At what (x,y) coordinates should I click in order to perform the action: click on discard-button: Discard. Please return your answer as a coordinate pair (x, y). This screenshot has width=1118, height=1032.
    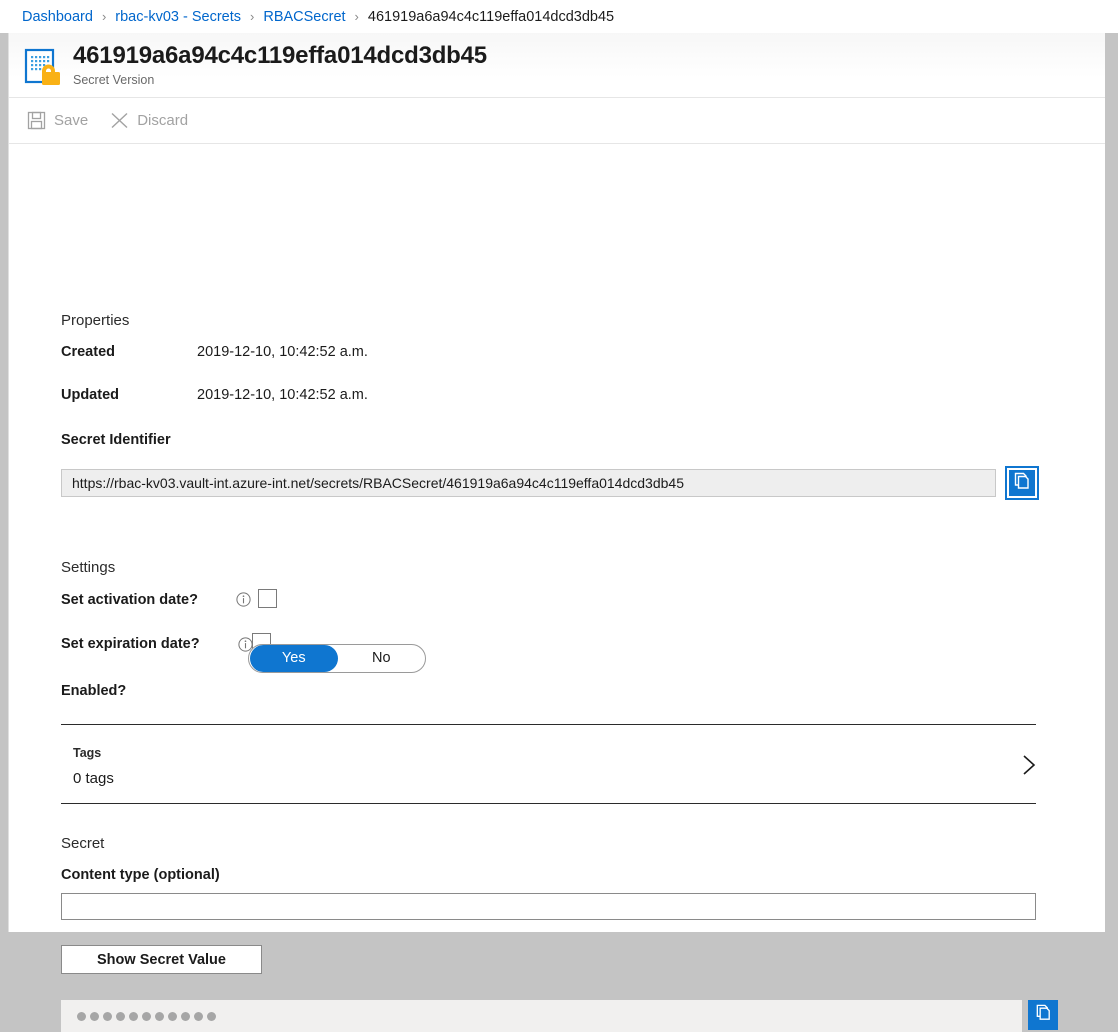
    Looking at the image, I should click on (149, 120).